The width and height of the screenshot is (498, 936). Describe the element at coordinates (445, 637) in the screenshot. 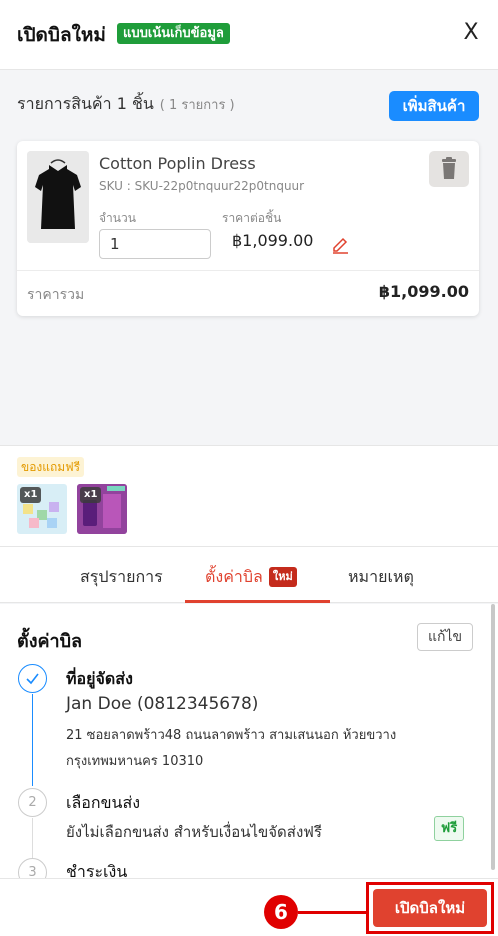

I see `edit-settings-button: แก้ไข` at that location.